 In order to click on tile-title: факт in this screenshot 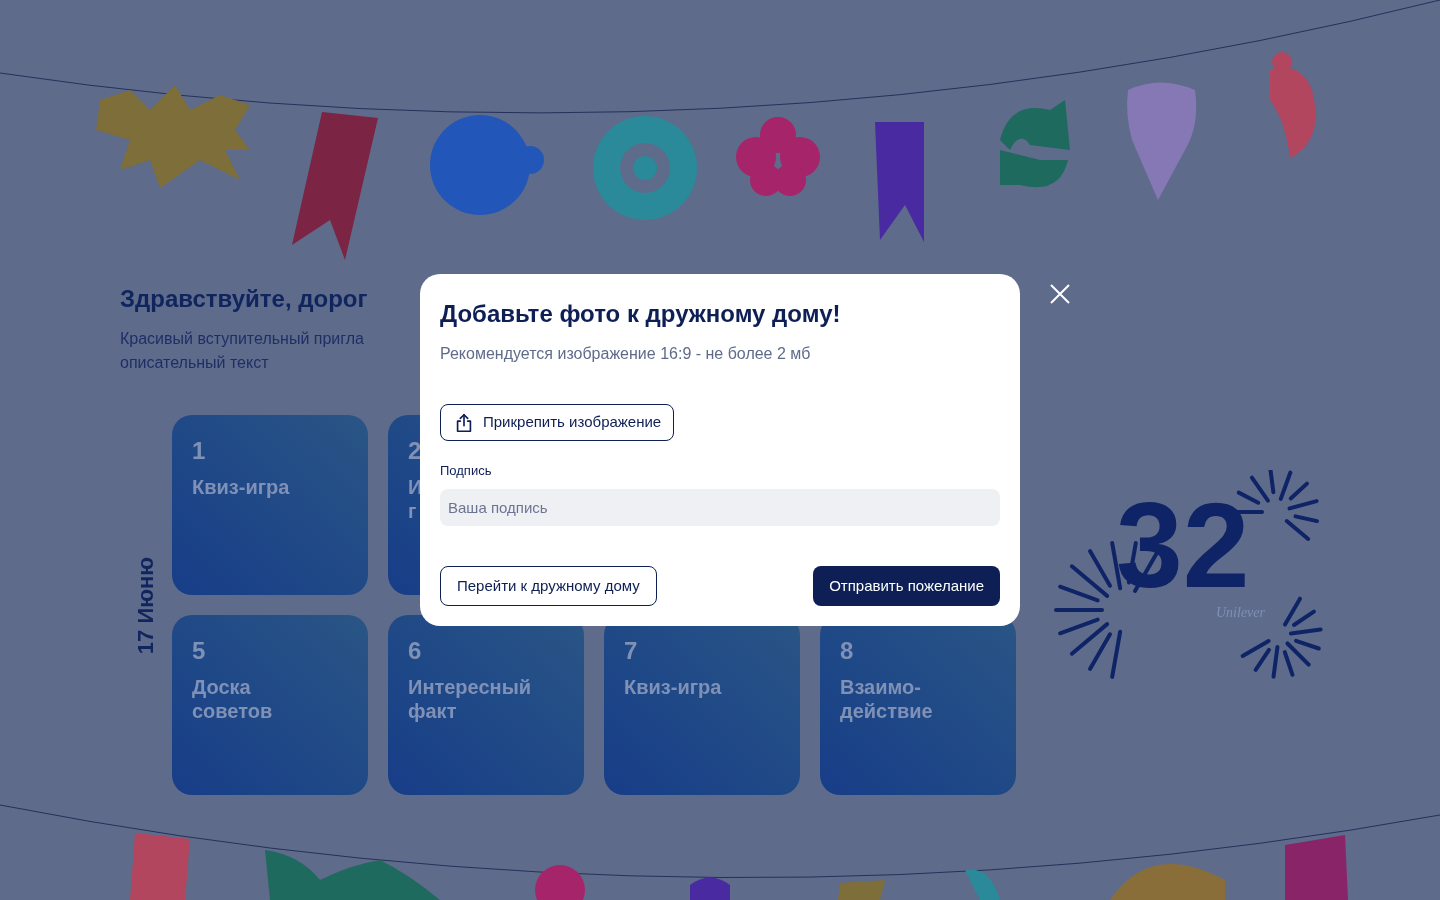, I will do `click(432, 711)`.